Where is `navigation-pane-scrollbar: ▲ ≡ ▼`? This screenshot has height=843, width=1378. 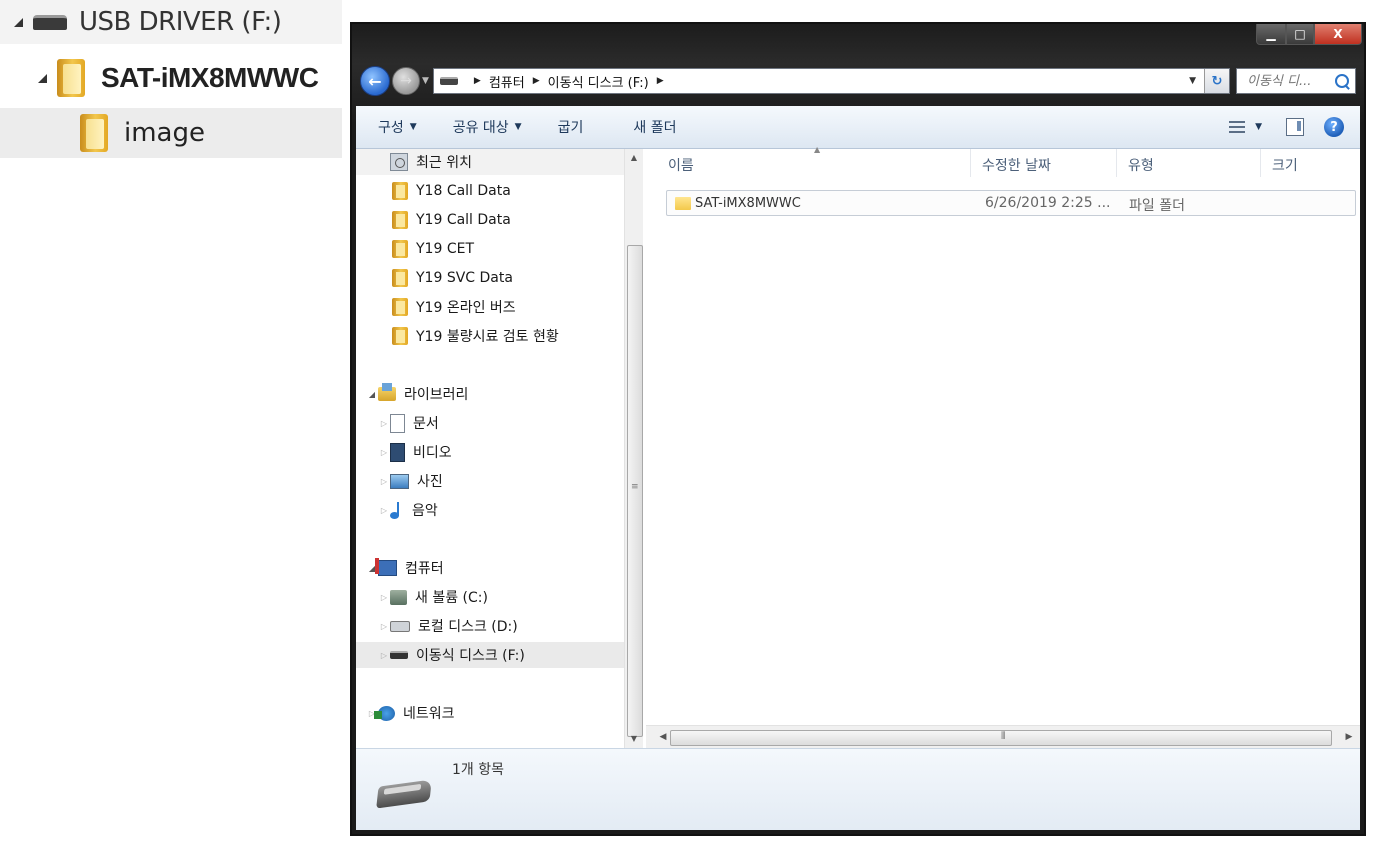
navigation-pane-scrollbar: ▲ ≡ ▼ is located at coordinates (633, 448).